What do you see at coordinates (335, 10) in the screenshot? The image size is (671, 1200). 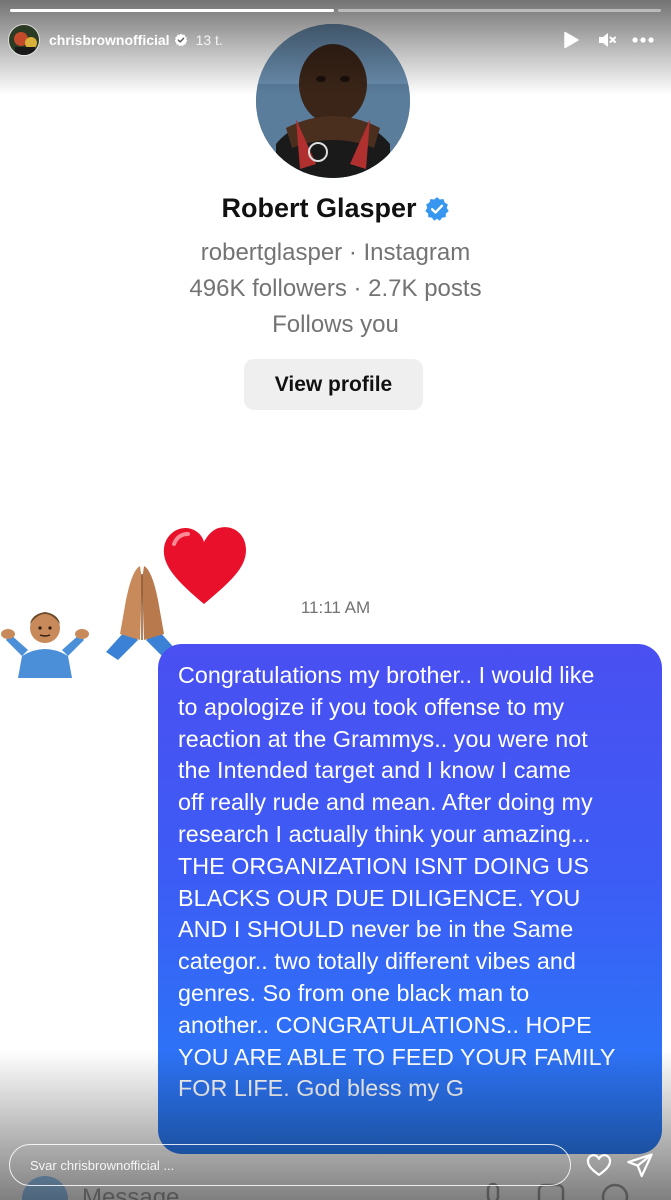 I see `story-progress` at bounding box center [335, 10].